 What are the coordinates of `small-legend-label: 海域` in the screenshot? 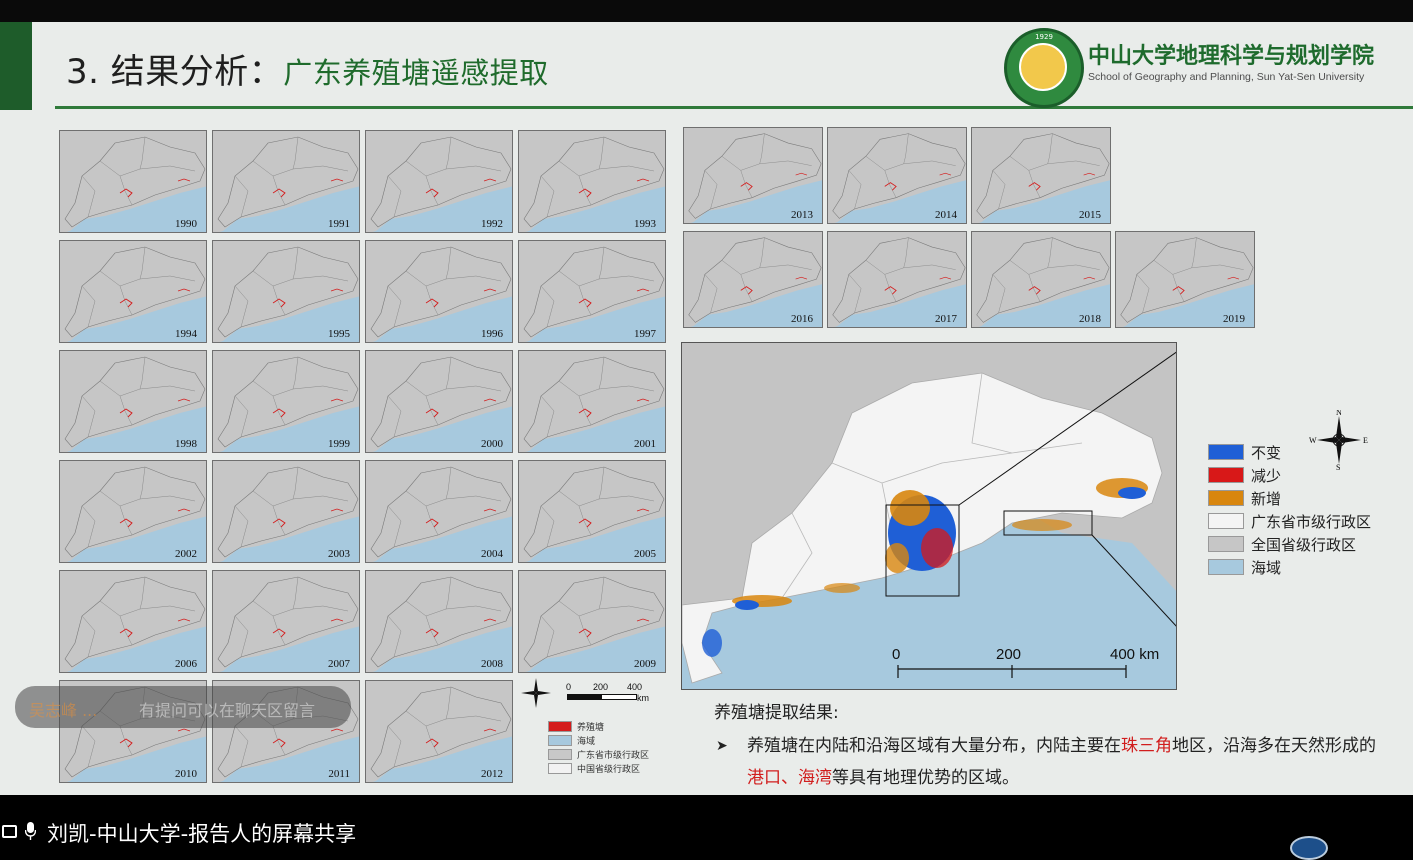 It's located at (586, 742).